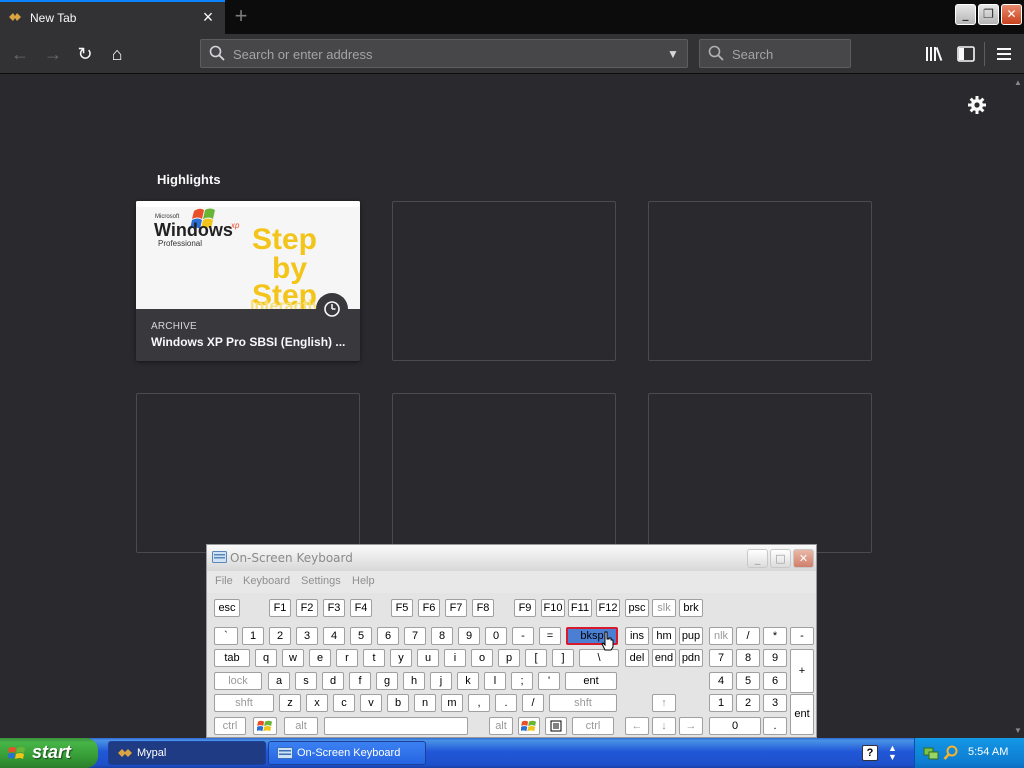  Describe the element at coordinates (266, 658) in the screenshot. I see `osk-key-q: q` at that location.